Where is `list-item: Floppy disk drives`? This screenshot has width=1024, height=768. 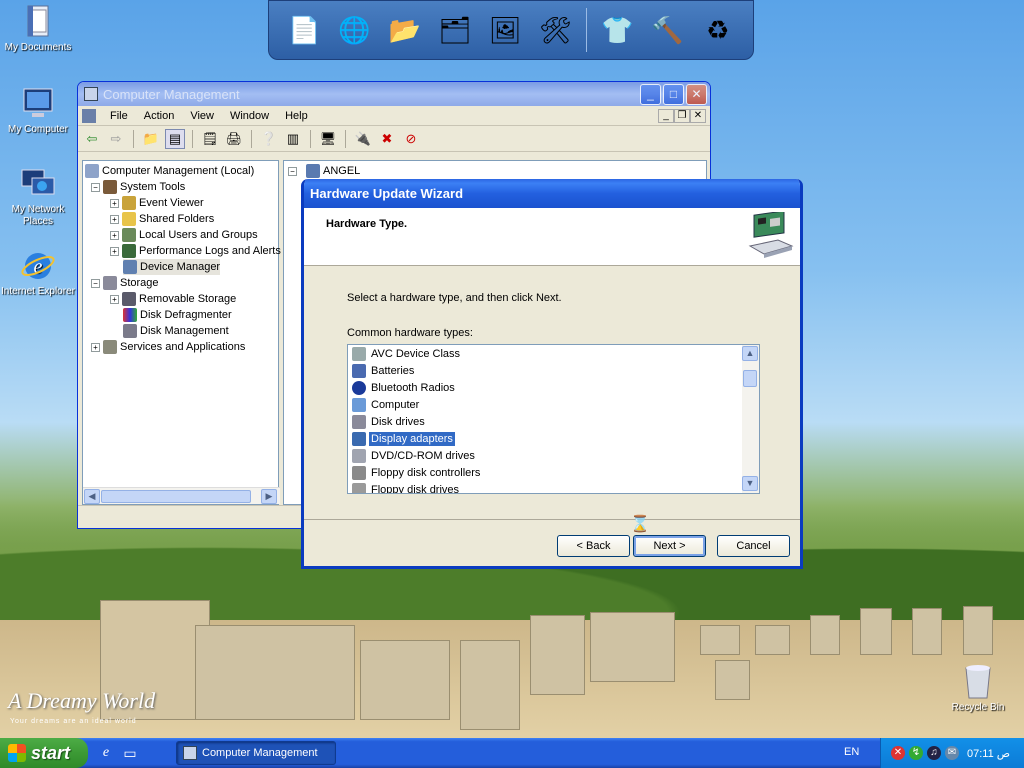
list-item: Floppy disk drives is located at coordinates (406, 487).